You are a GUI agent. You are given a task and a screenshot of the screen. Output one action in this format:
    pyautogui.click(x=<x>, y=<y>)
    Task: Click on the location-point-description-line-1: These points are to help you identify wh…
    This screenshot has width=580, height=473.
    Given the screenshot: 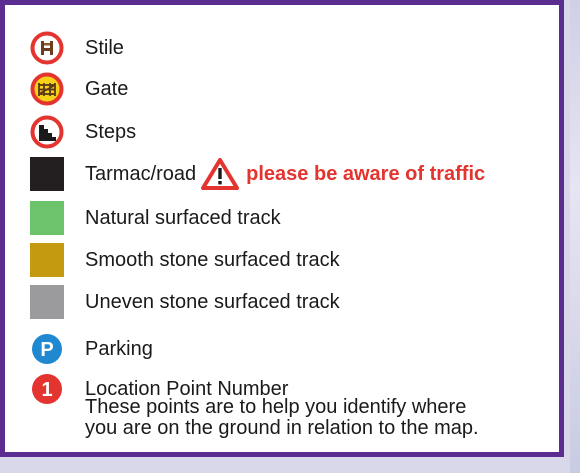 What is the action you would take?
    pyautogui.click(x=276, y=407)
    